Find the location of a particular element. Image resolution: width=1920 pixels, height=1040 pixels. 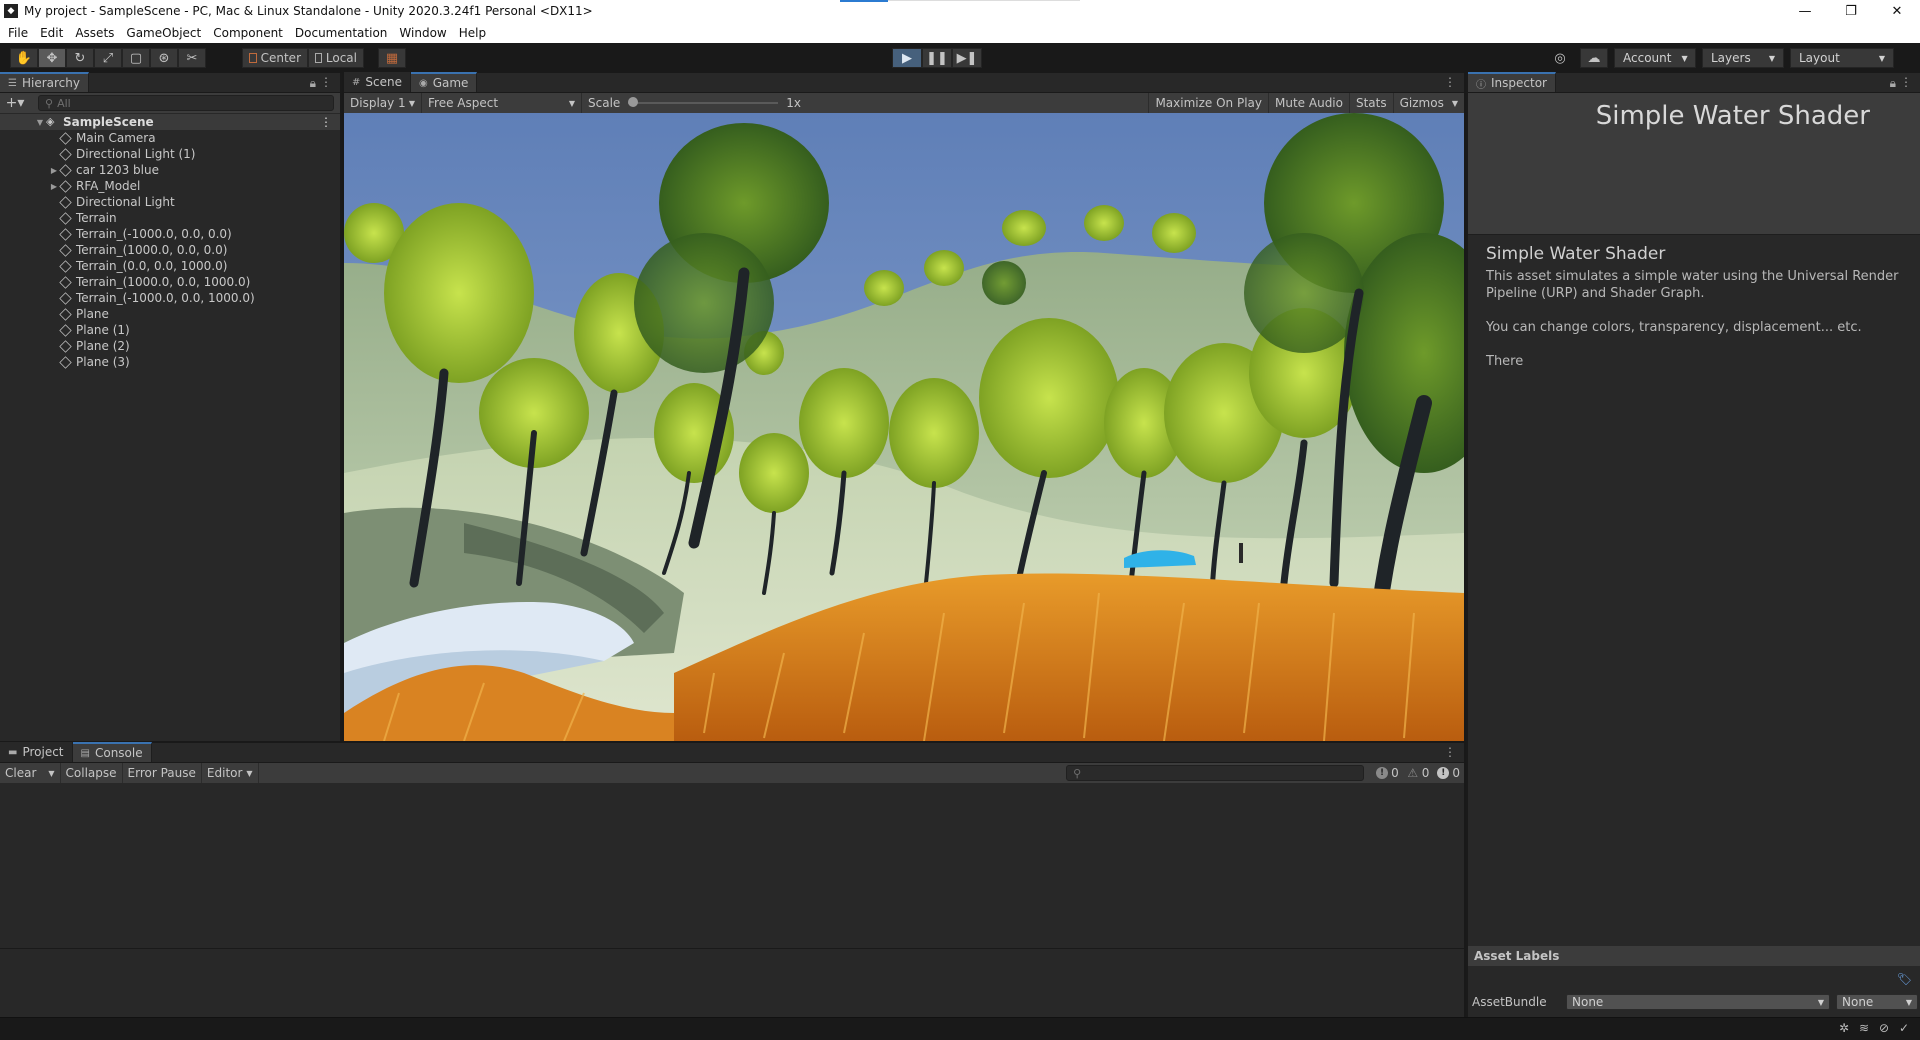

move-tool-button: ✥ is located at coordinates (52, 58).